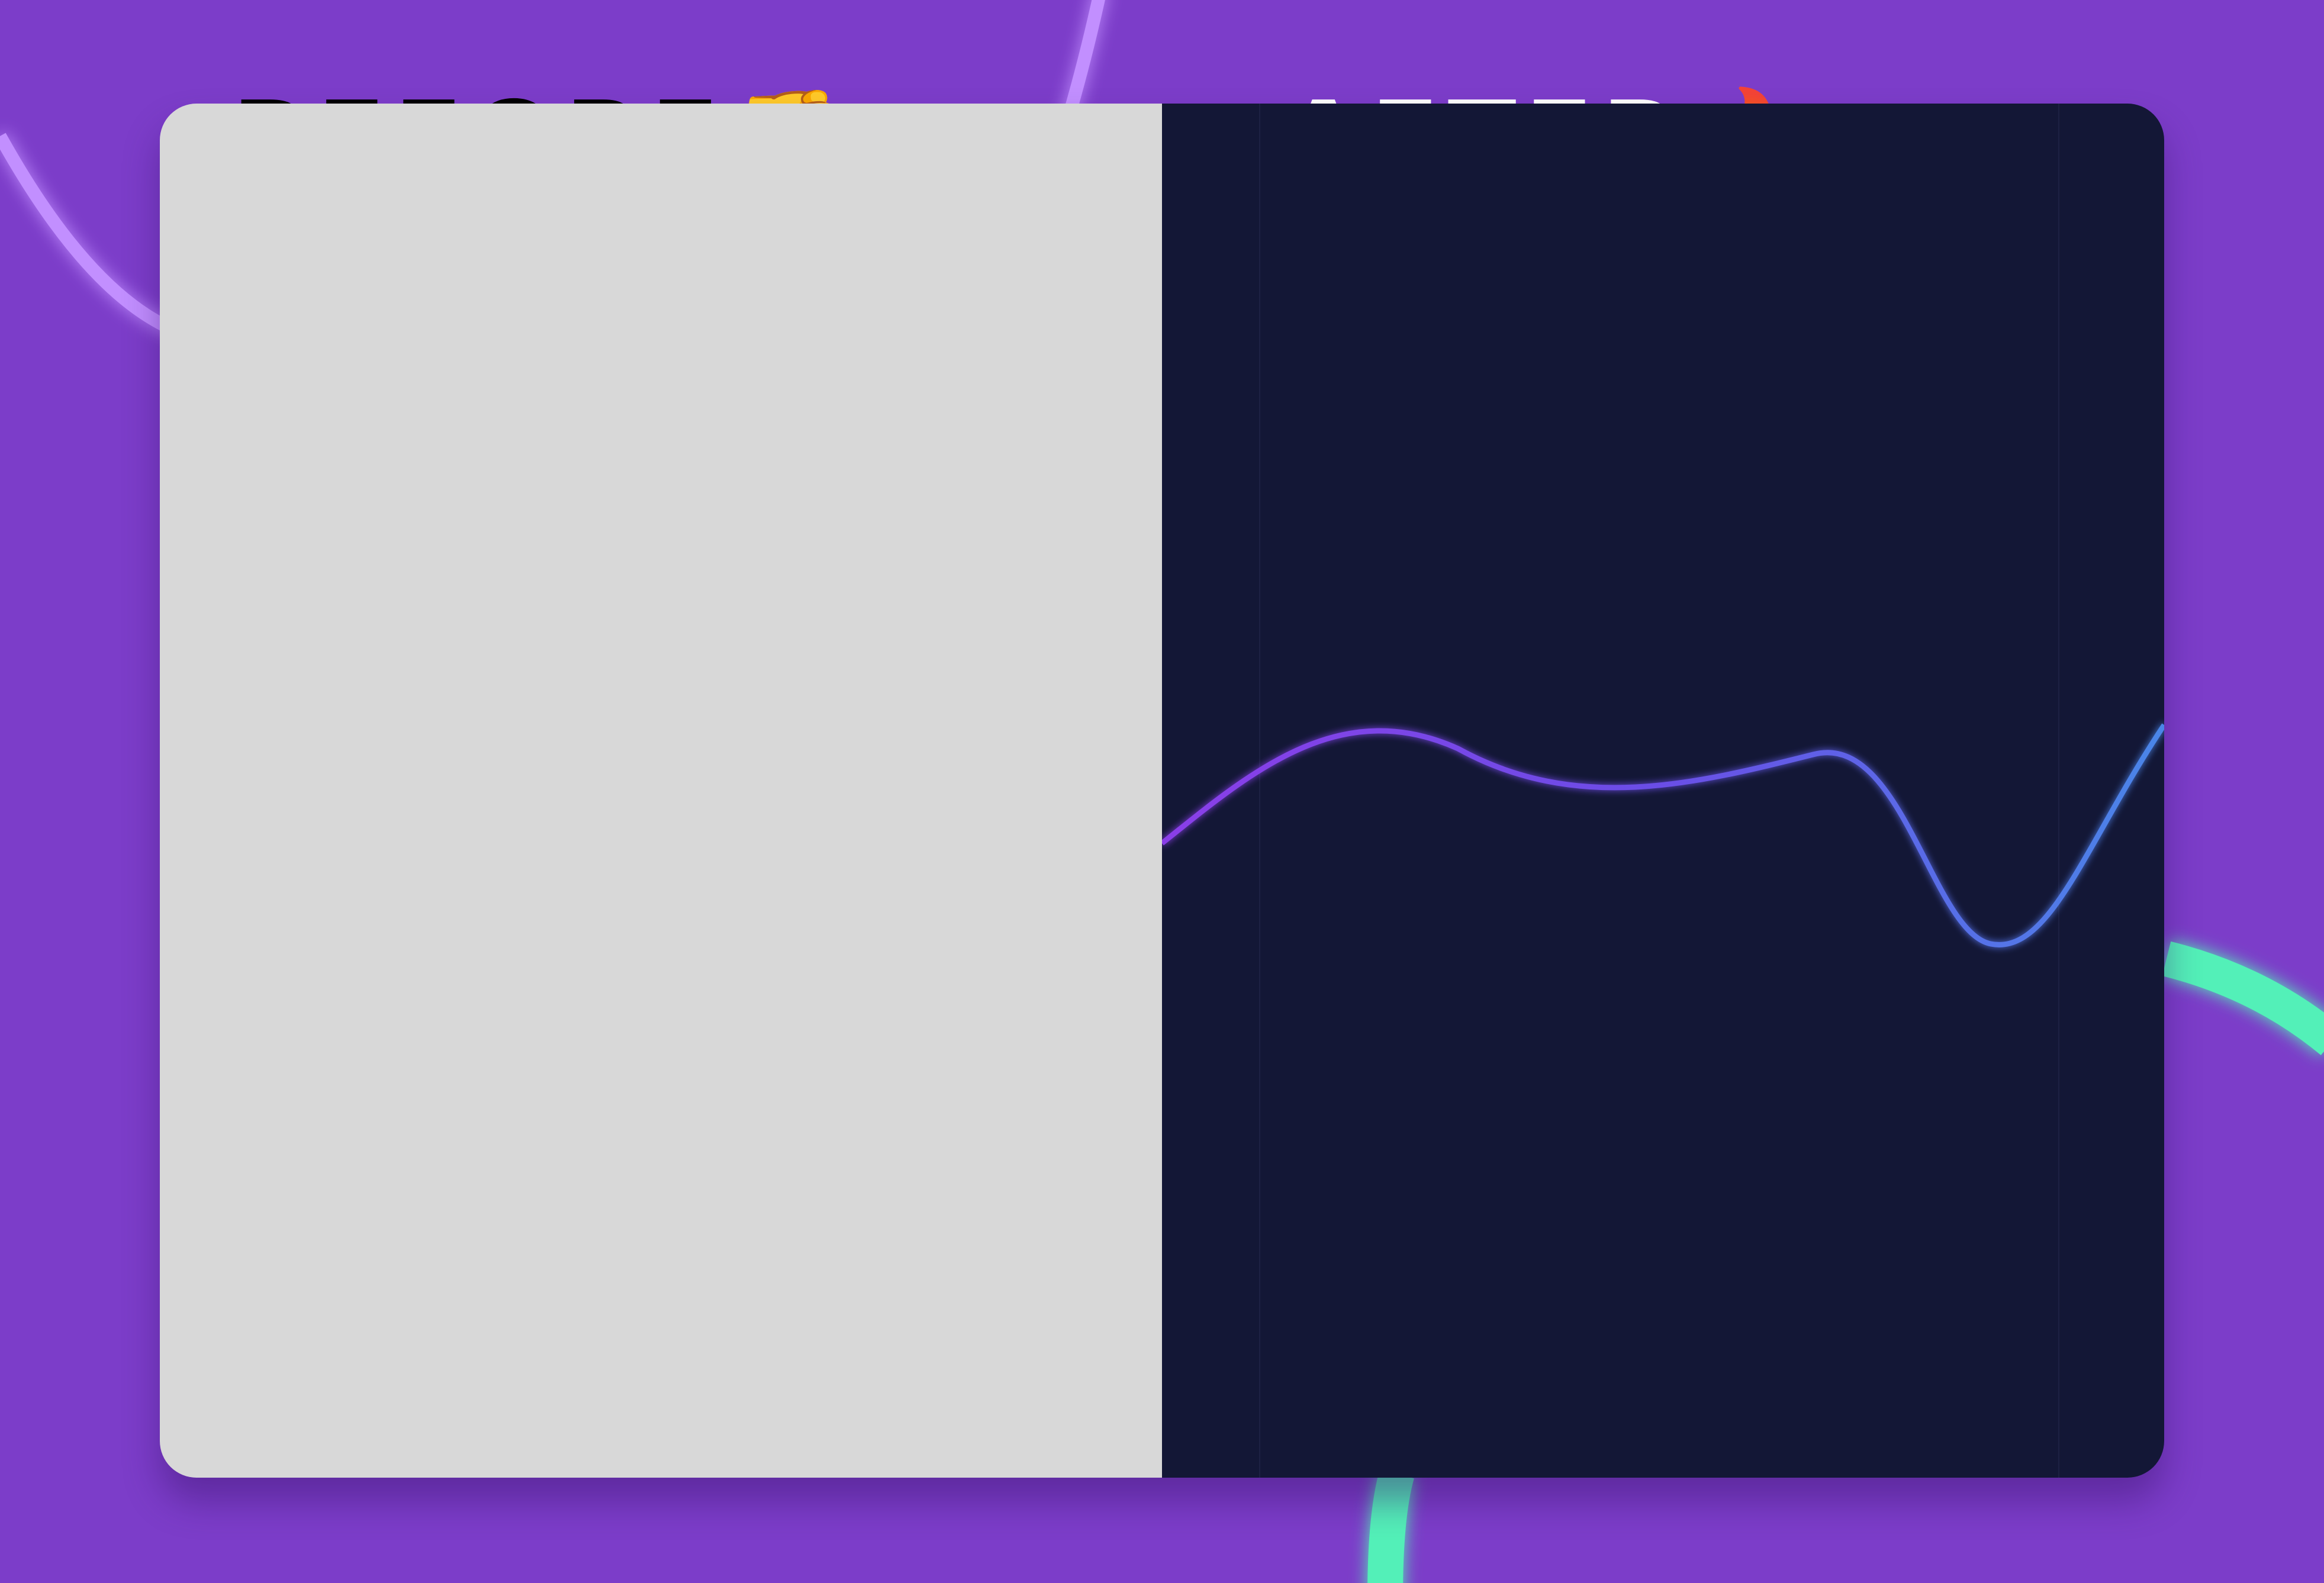 The height and width of the screenshot is (1583, 2324). Describe the element at coordinates (1663, 835) in the screenshot. I see `wave-line` at that location.